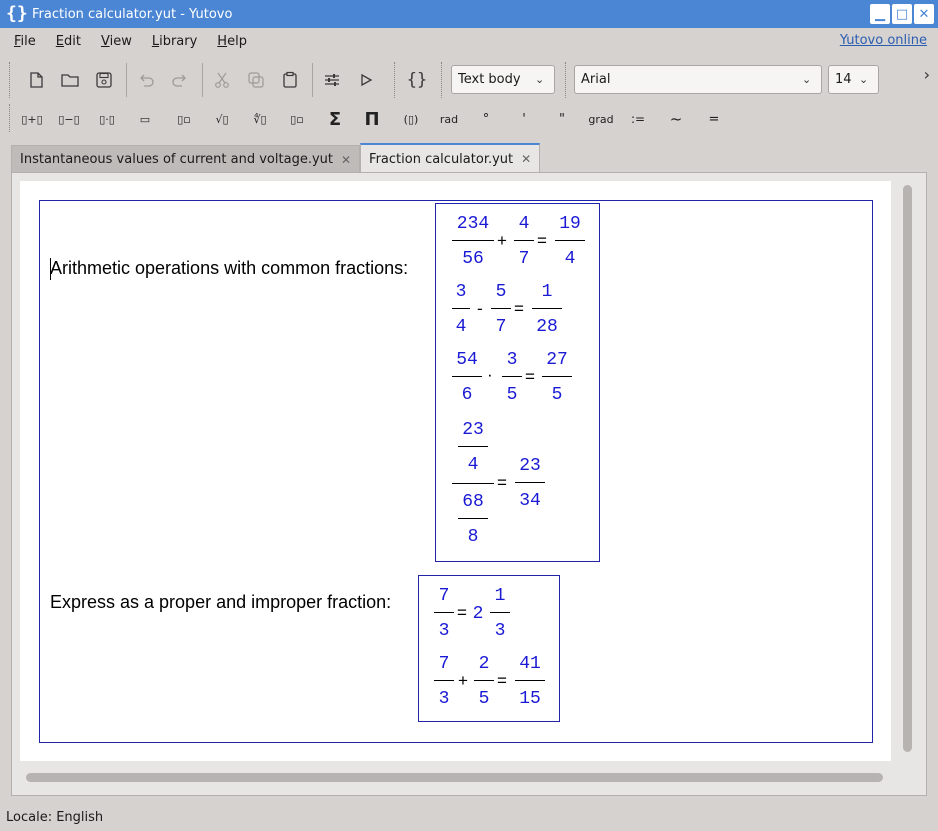 This screenshot has width=938, height=831. What do you see at coordinates (473, 519) in the screenshot?
I see `fraction: 68 8` at bounding box center [473, 519].